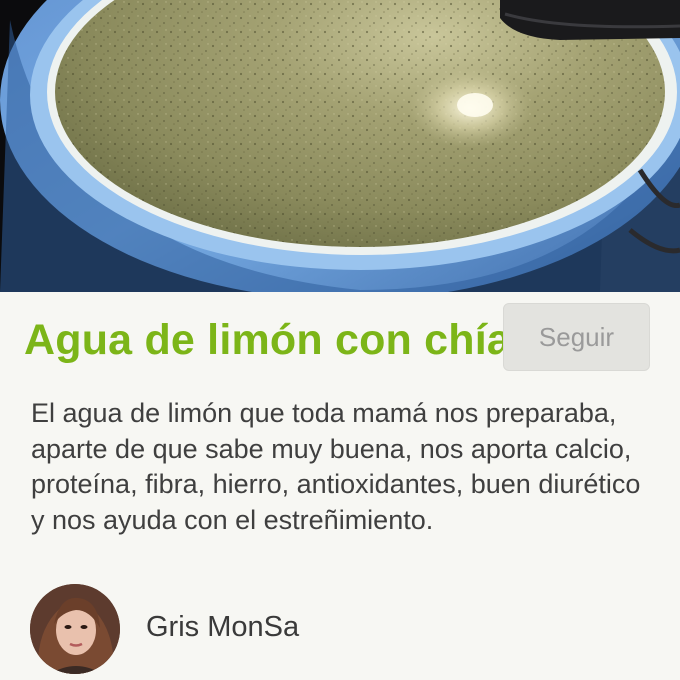 Image resolution: width=680 pixels, height=680 pixels. I want to click on author-row: Gris MonSa, so click(340, 632).